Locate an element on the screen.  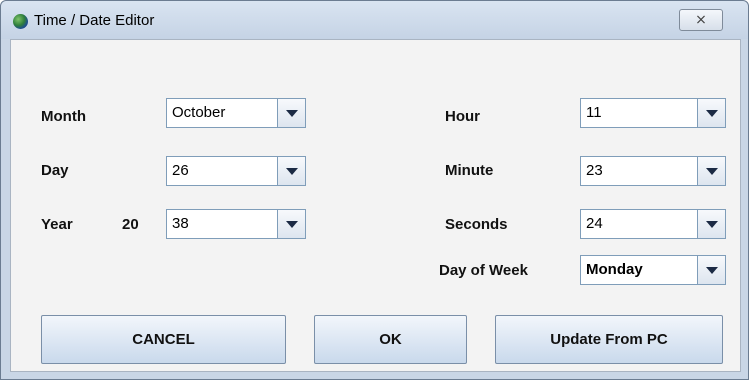
globe-icon is located at coordinates (20, 21).